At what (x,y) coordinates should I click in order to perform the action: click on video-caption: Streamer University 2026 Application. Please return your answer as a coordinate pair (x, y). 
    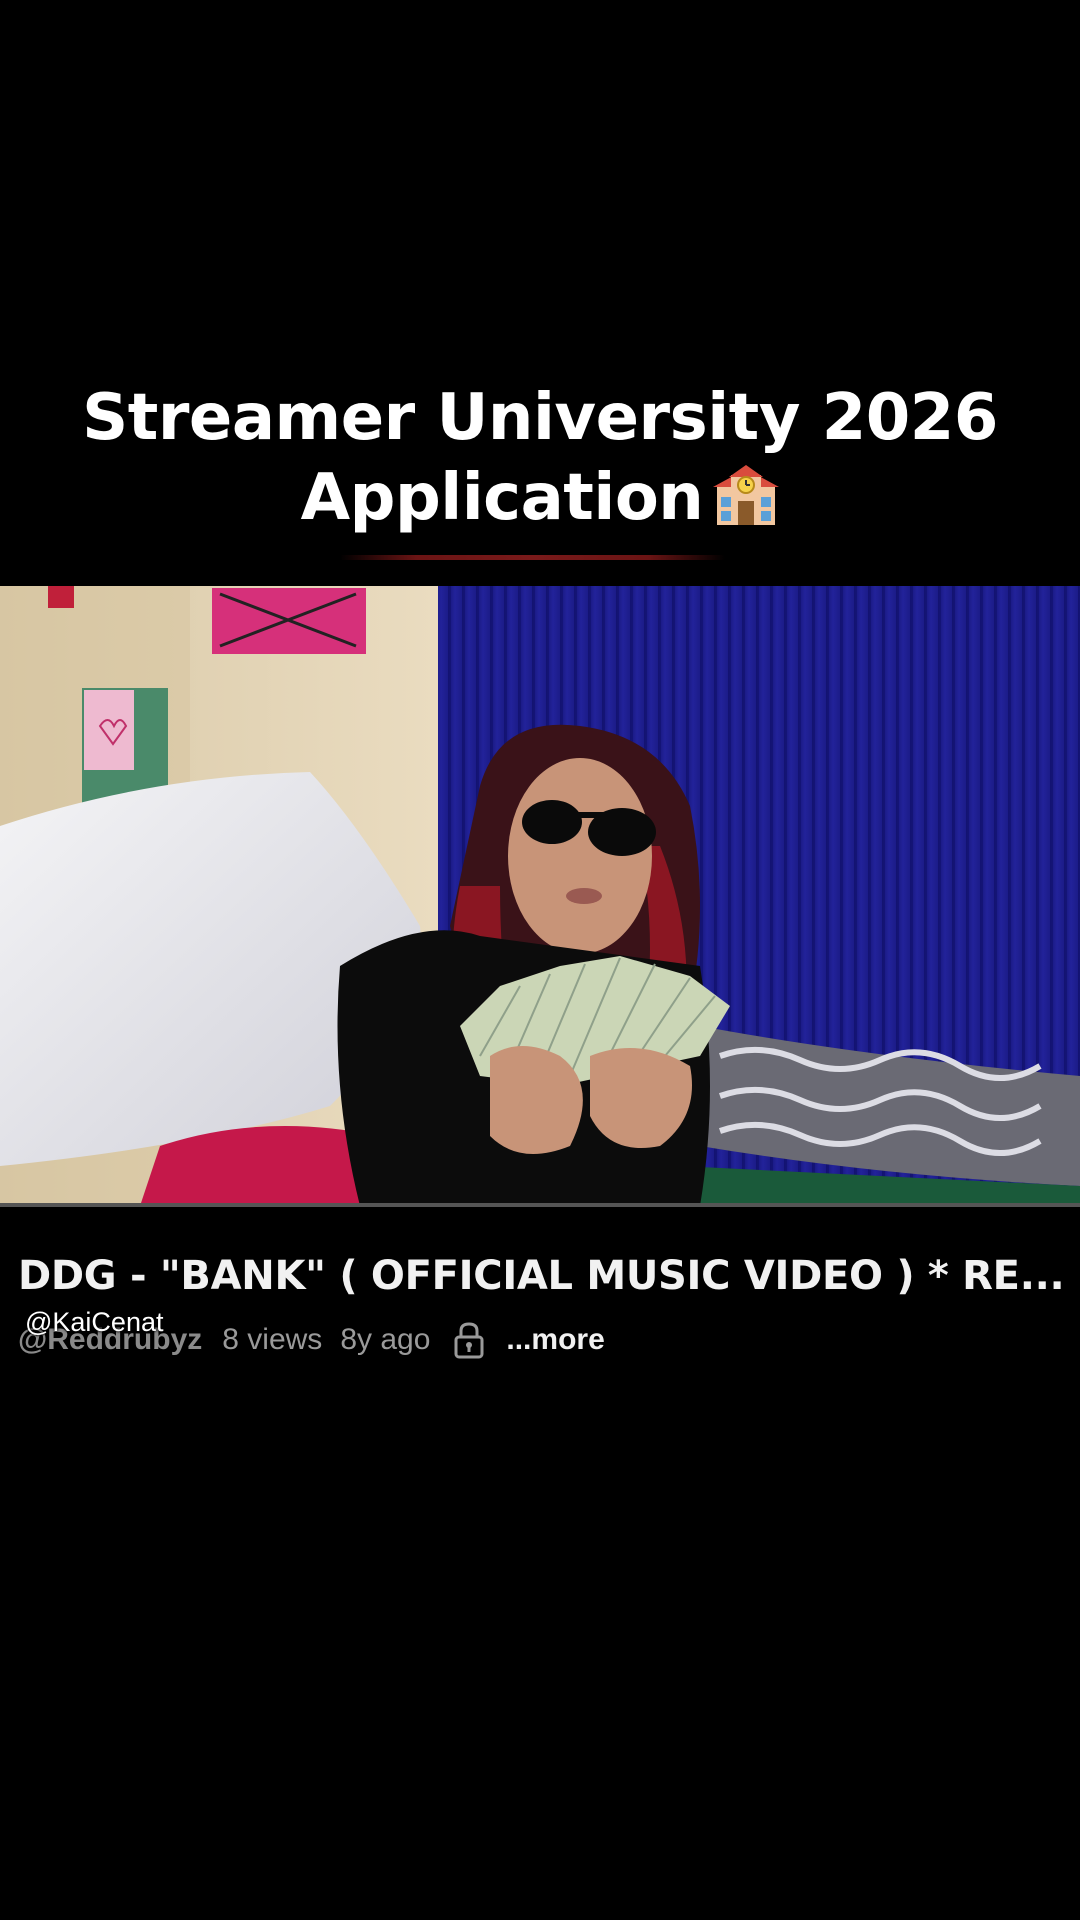
    Looking at the image, I should click on (540, 458).